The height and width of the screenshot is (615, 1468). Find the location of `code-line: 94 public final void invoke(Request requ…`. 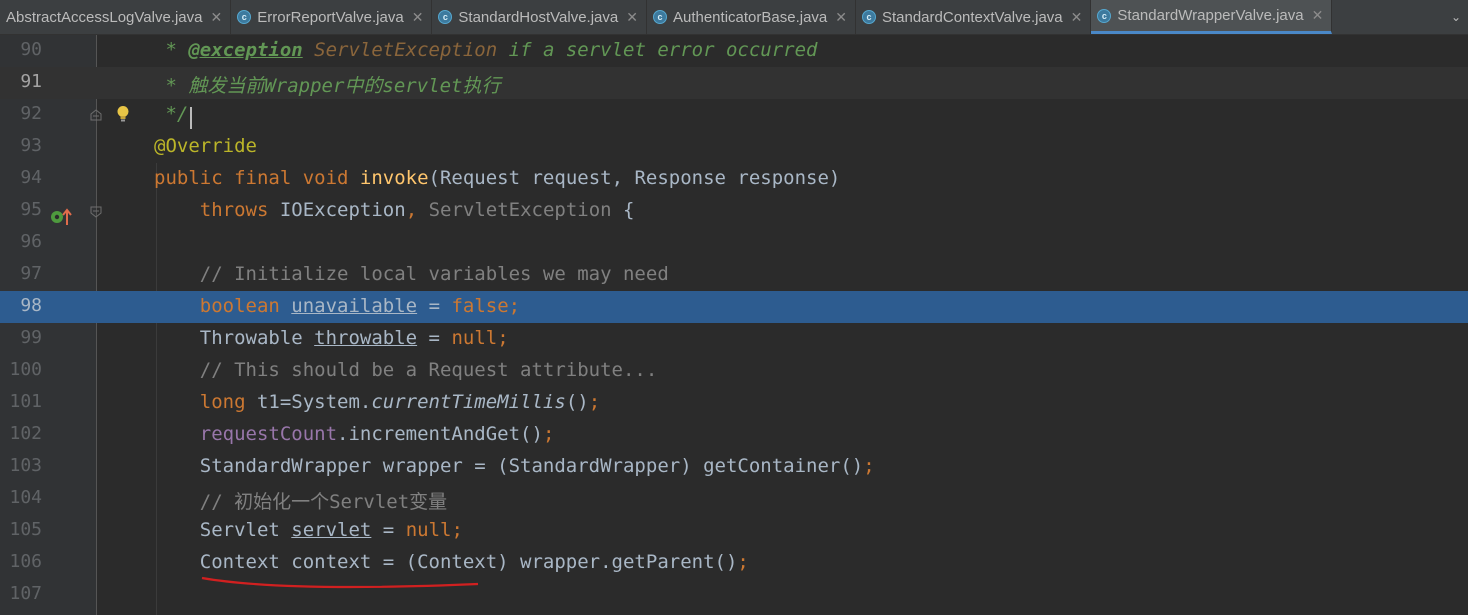

code-line: 94 public final void invoke(Request requ… is located at coordinates (734, 179).